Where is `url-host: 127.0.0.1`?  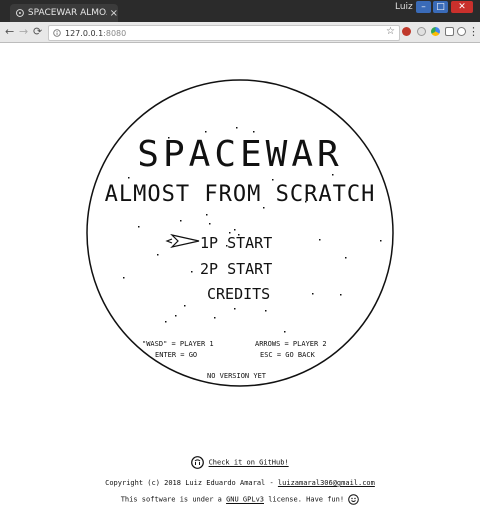
url-host: 127.0.0.1 is located at coordinates (84, 33).